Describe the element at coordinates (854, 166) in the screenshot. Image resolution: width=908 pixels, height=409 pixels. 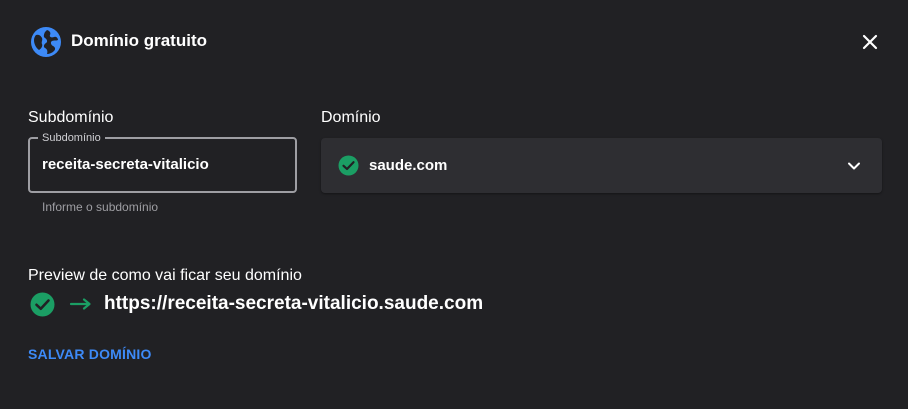
I see `chevron-down-icon` at that location.